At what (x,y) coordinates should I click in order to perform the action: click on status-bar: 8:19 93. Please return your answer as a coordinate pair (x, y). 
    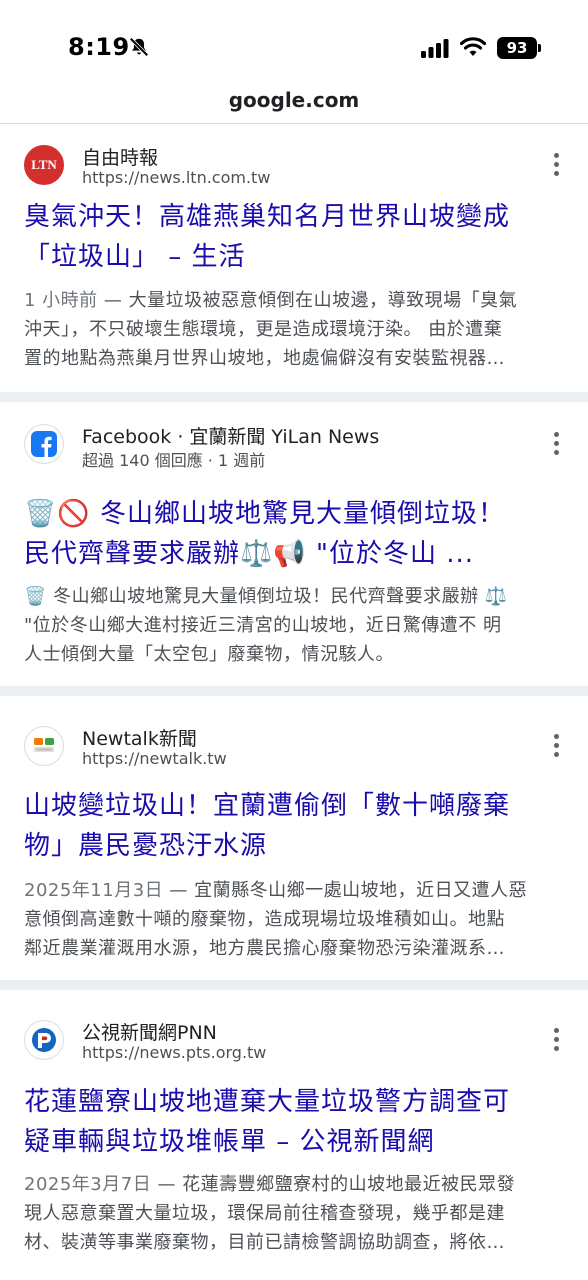
    Looking at the image, I should click on (294, 44).